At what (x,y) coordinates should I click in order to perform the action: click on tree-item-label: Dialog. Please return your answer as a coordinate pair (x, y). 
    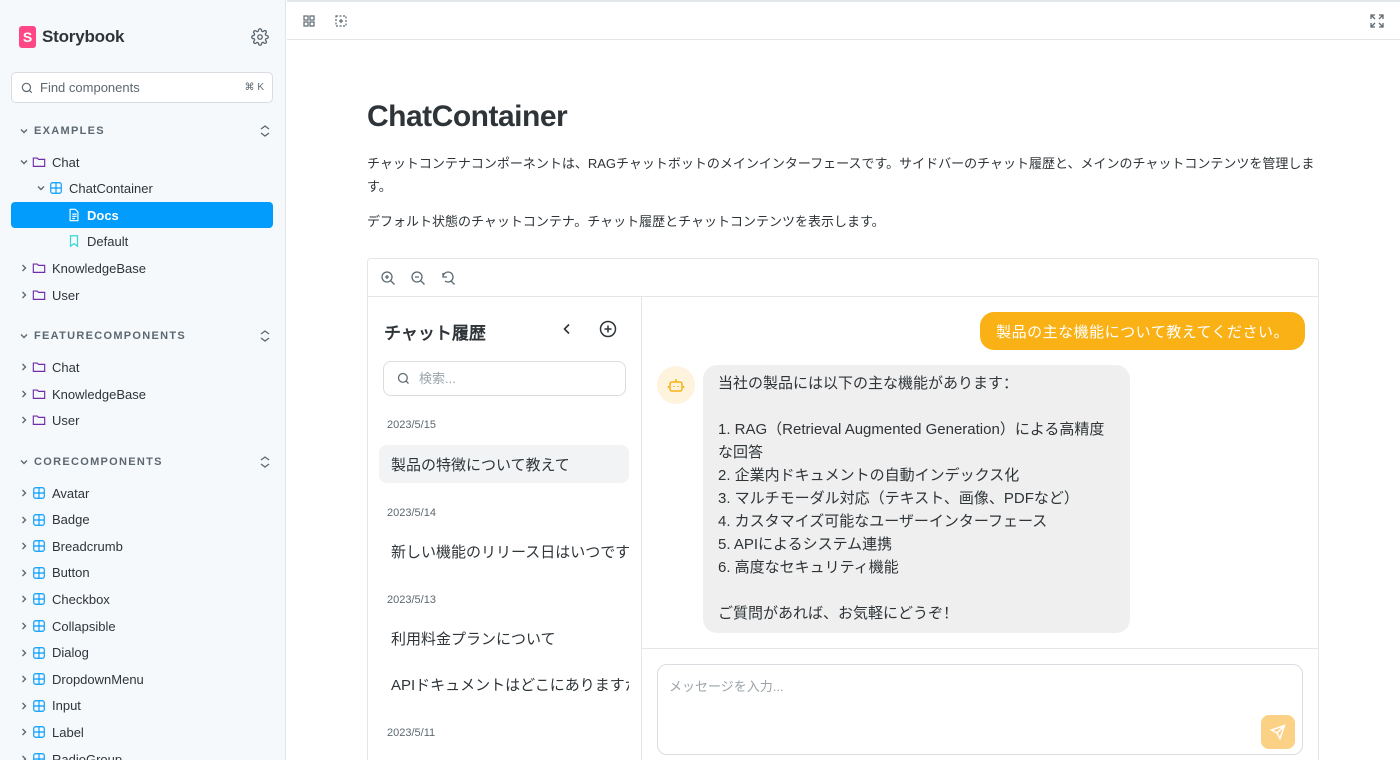
    Looking at the image, I should click on (70, 653).